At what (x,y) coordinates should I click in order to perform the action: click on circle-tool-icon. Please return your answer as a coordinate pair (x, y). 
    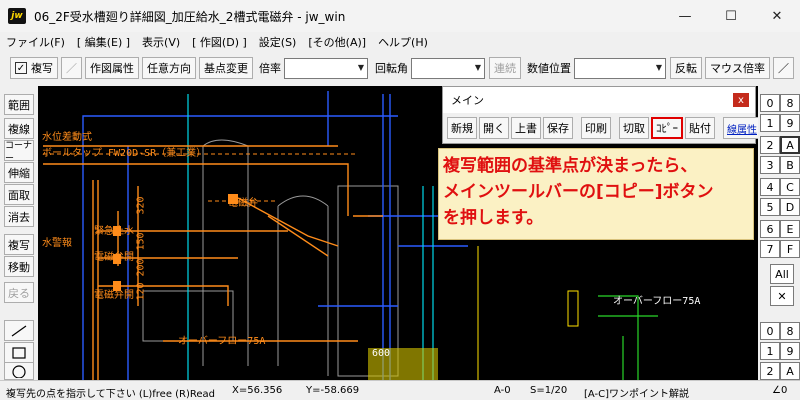
    Looking at the image, I should click on (19, 371).